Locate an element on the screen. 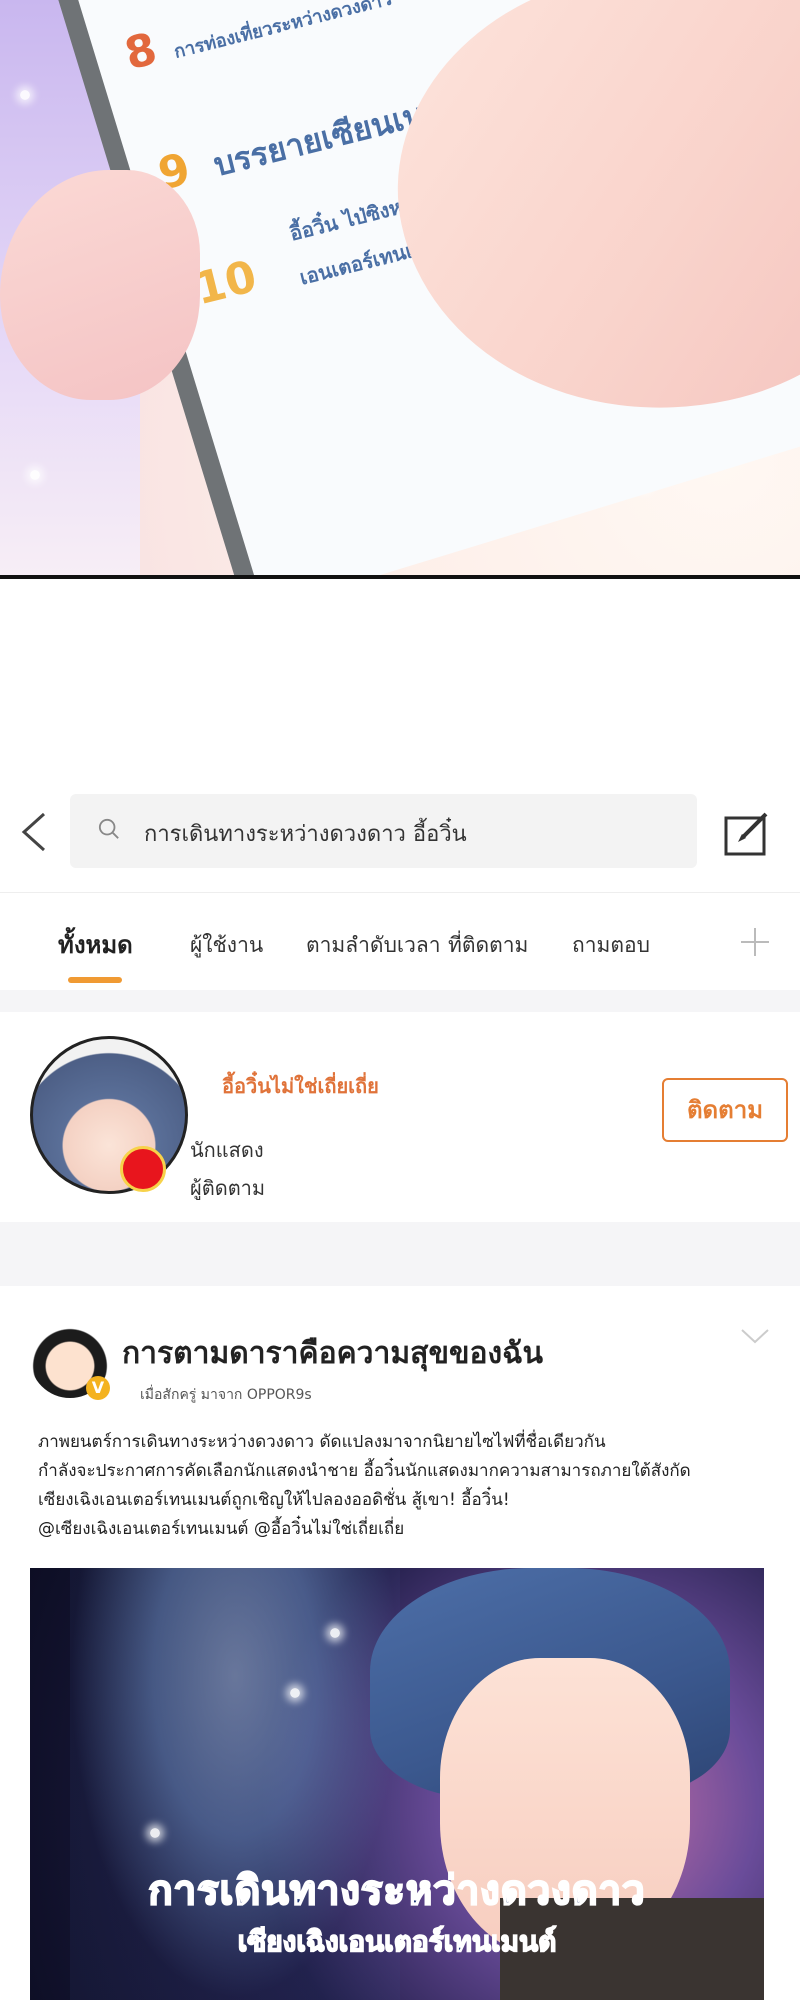 Image resolution: width=800 pixels, height=2000 pixels. tab-following: ที่ติดตาม is located at coordinates (488, 945).